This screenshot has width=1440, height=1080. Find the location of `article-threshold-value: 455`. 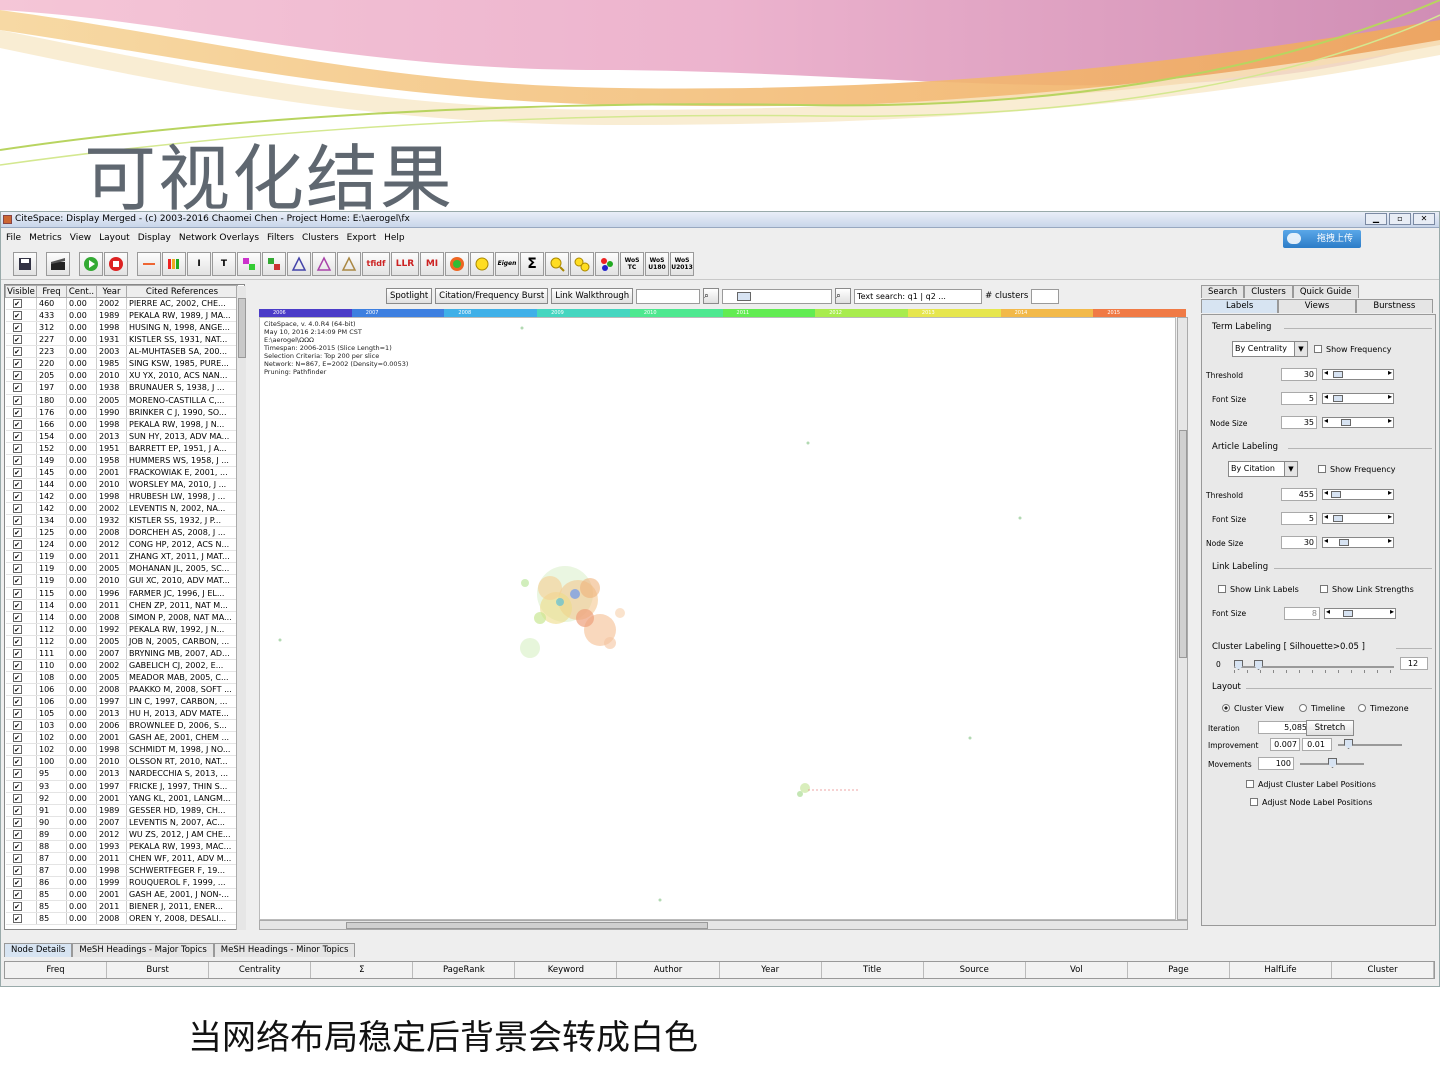

article-threshold-value: 455 is located at coordinates (1299, 494).